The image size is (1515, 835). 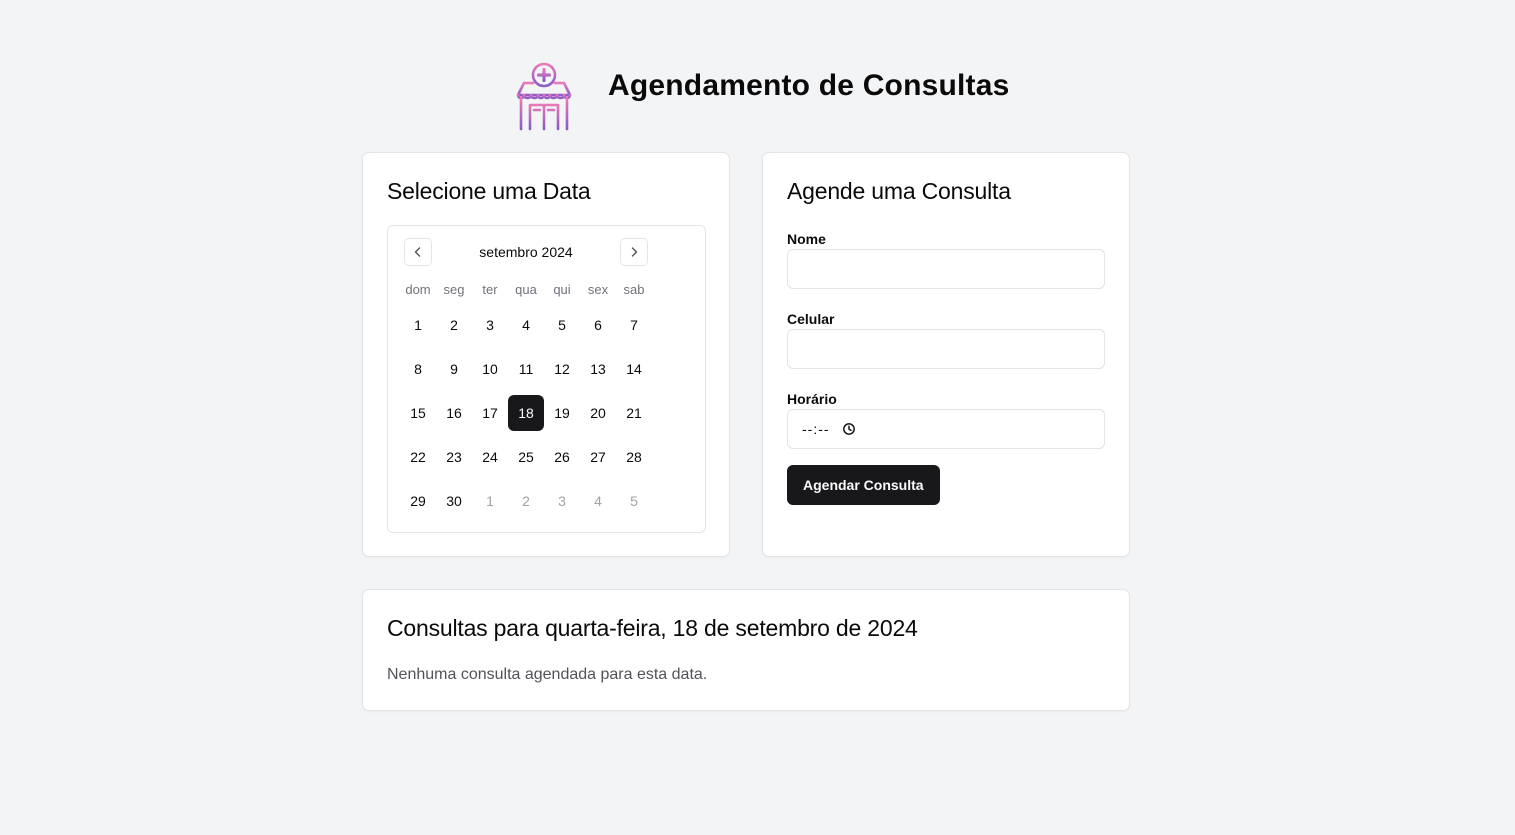 What do you see at coordinates (418, 325) in the screenshot?
I see `calendar-day: 1` at bounding box center [418, 325].